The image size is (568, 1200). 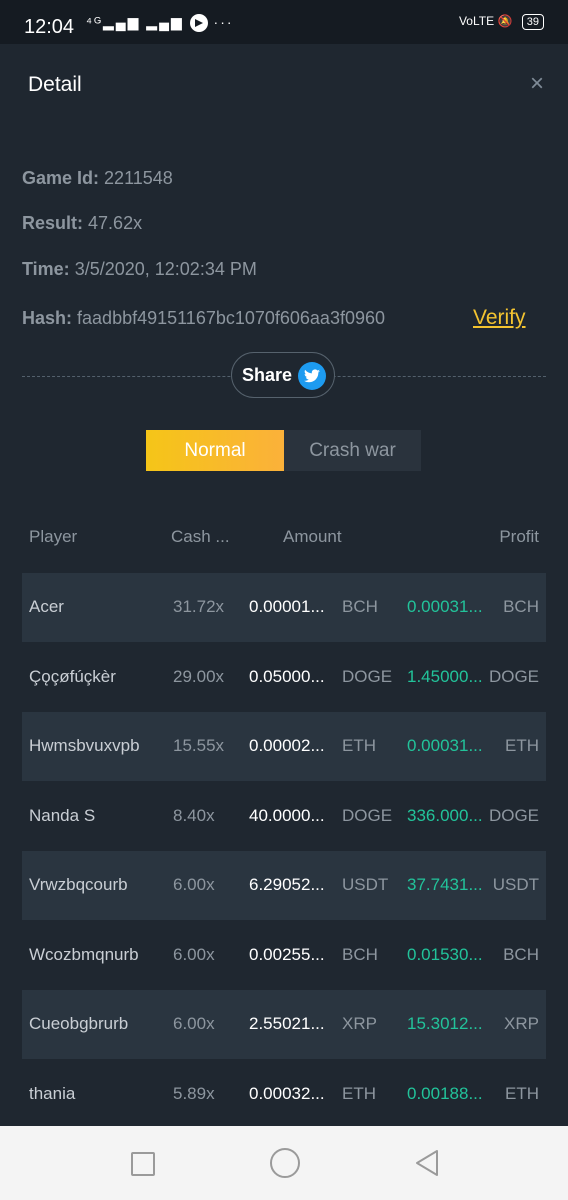 What do you see at coordinates (199, 676) in the screenshot?
I see `cash-out: 29.00x` at bounding box center [199, 676].